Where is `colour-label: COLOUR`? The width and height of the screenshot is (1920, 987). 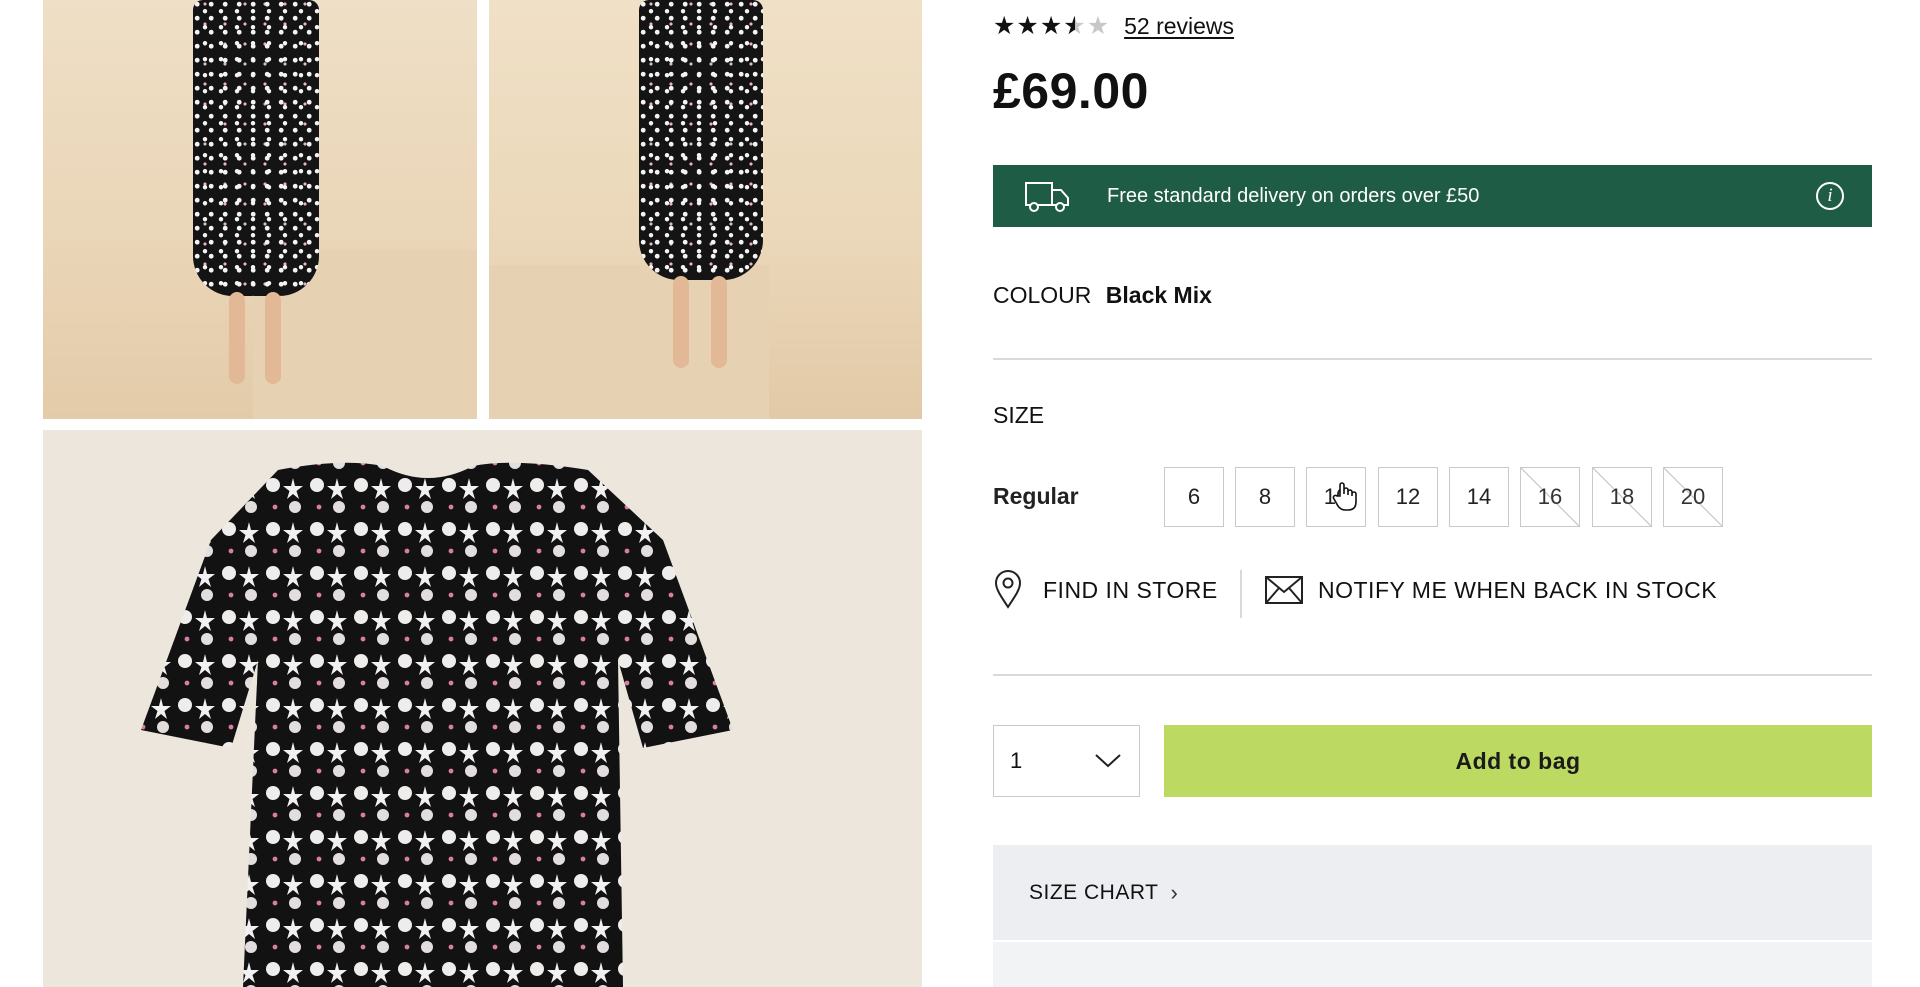
colour-label: COLOUR is located at coordinates (1042, 295).